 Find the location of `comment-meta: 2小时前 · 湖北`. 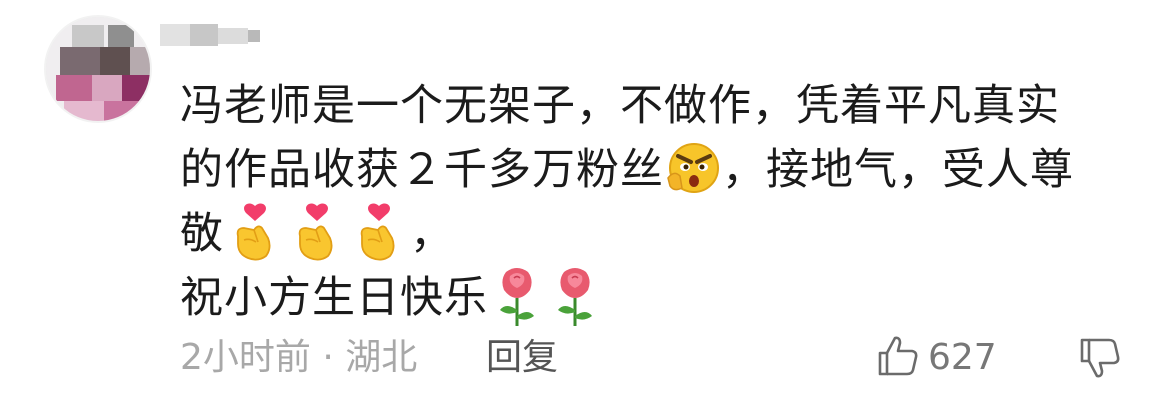

comment-meta: 2小时前 · 湖北 is located at coordinates (298, 358).